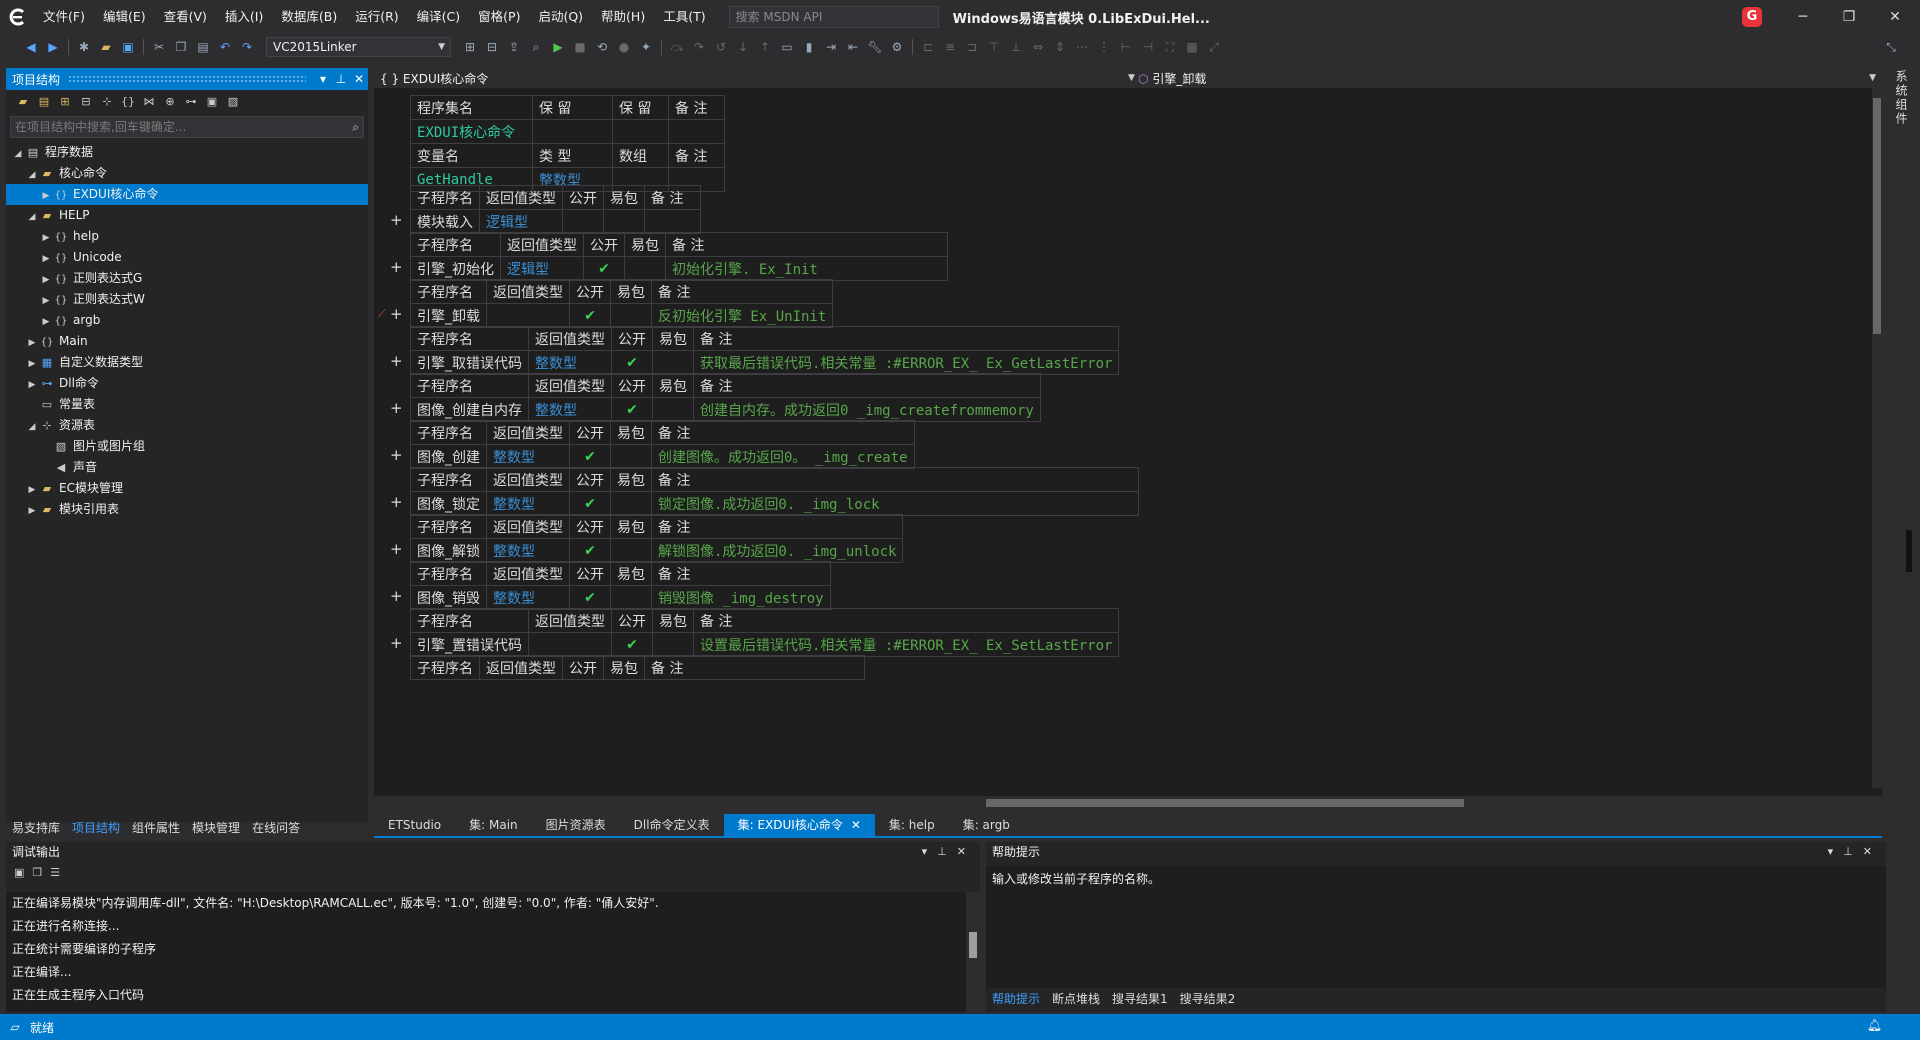  What do you see at coordinates (187, 509) in the screenshot?
I see `tree-item: ▶ ▰ 模块引用表` at bounding box center [187, 509].